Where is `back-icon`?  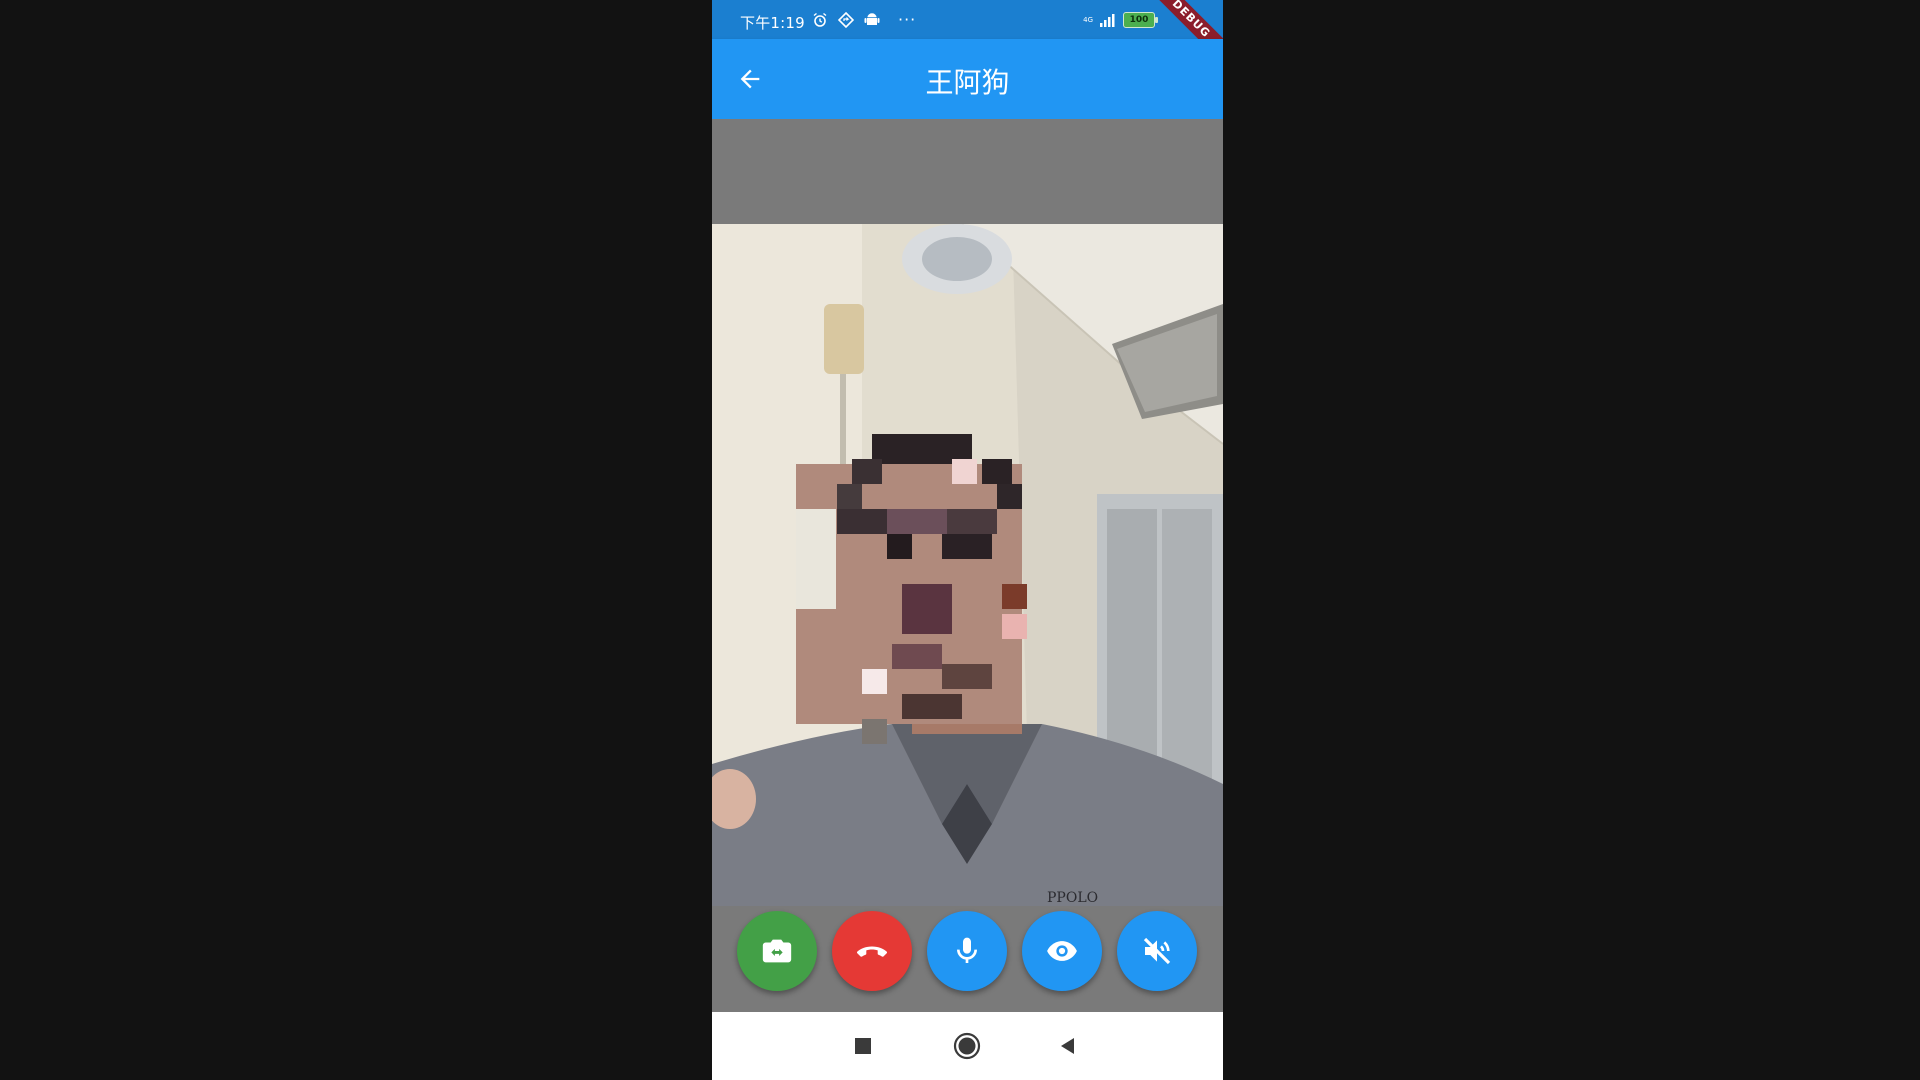
back-icon is located at coordinates (1067, 1046).